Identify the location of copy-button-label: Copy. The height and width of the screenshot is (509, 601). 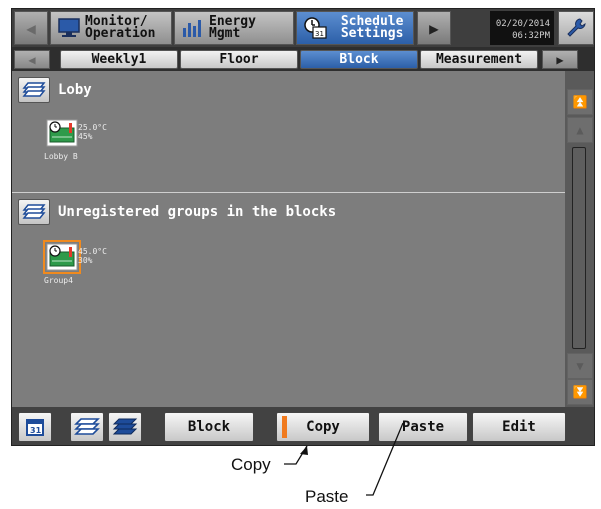
(323, 427).